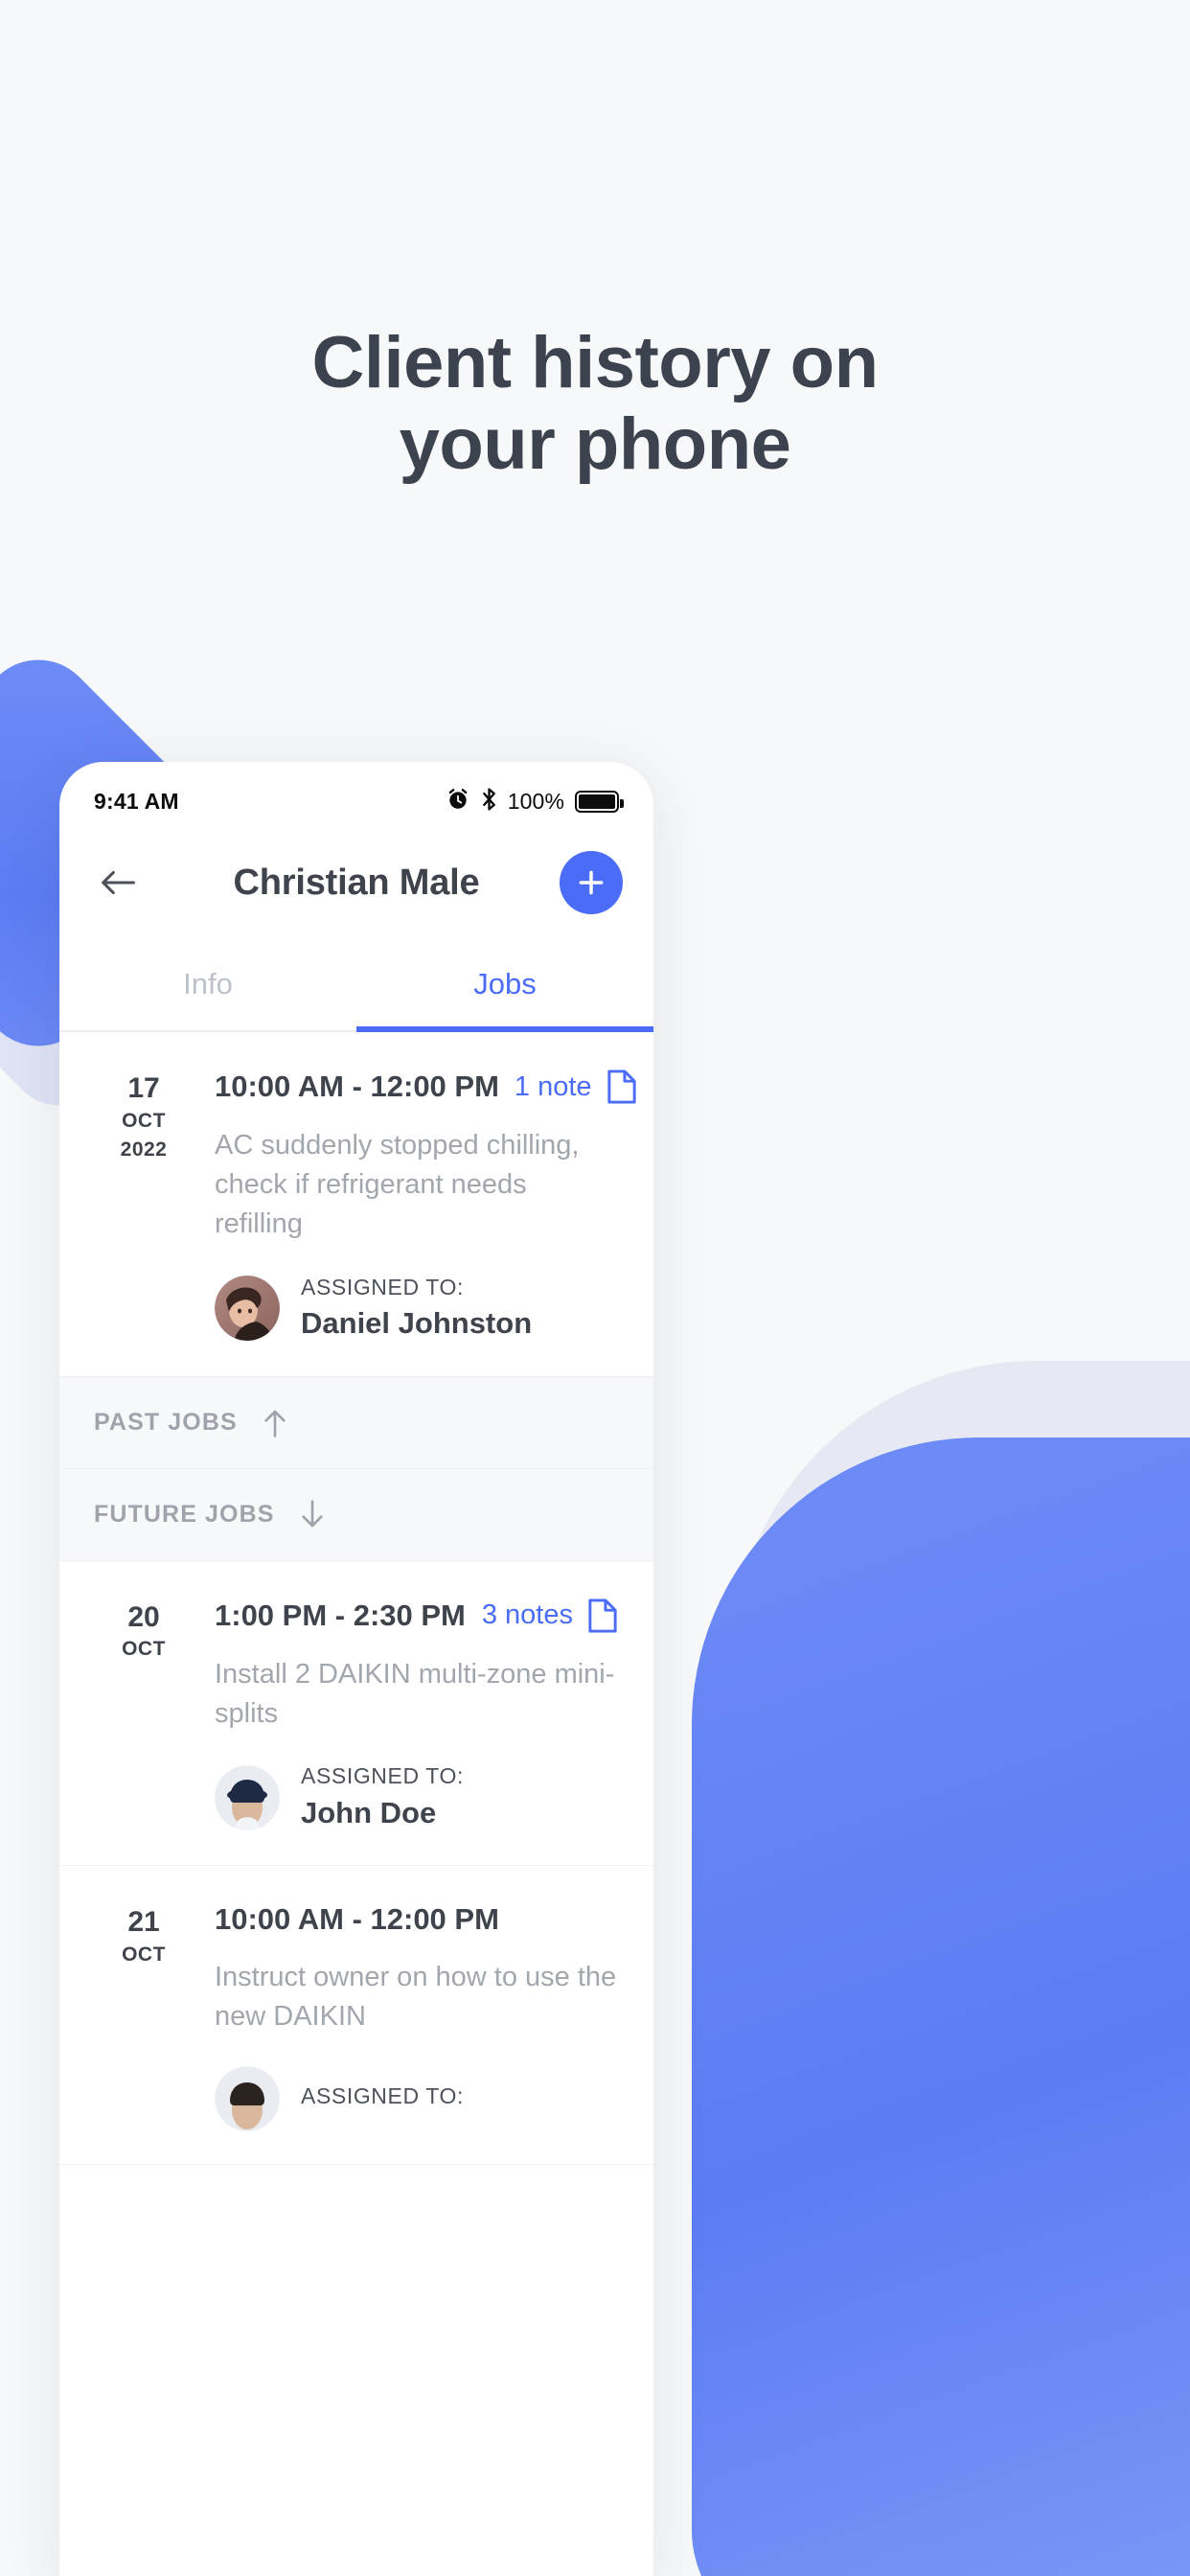 The width and height of the screenshot is (1190, 2576). I want to click on tab-jobs: Jobs, so click(505, 985).